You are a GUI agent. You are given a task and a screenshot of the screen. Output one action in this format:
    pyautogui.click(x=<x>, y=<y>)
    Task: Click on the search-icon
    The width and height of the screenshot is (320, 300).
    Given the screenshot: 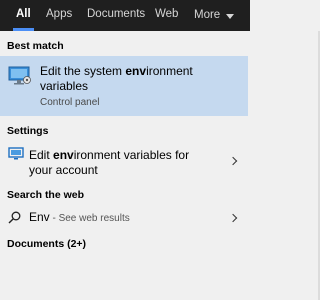 What is the action you would take?
    pyautogui.click(x=14, y=217)
    